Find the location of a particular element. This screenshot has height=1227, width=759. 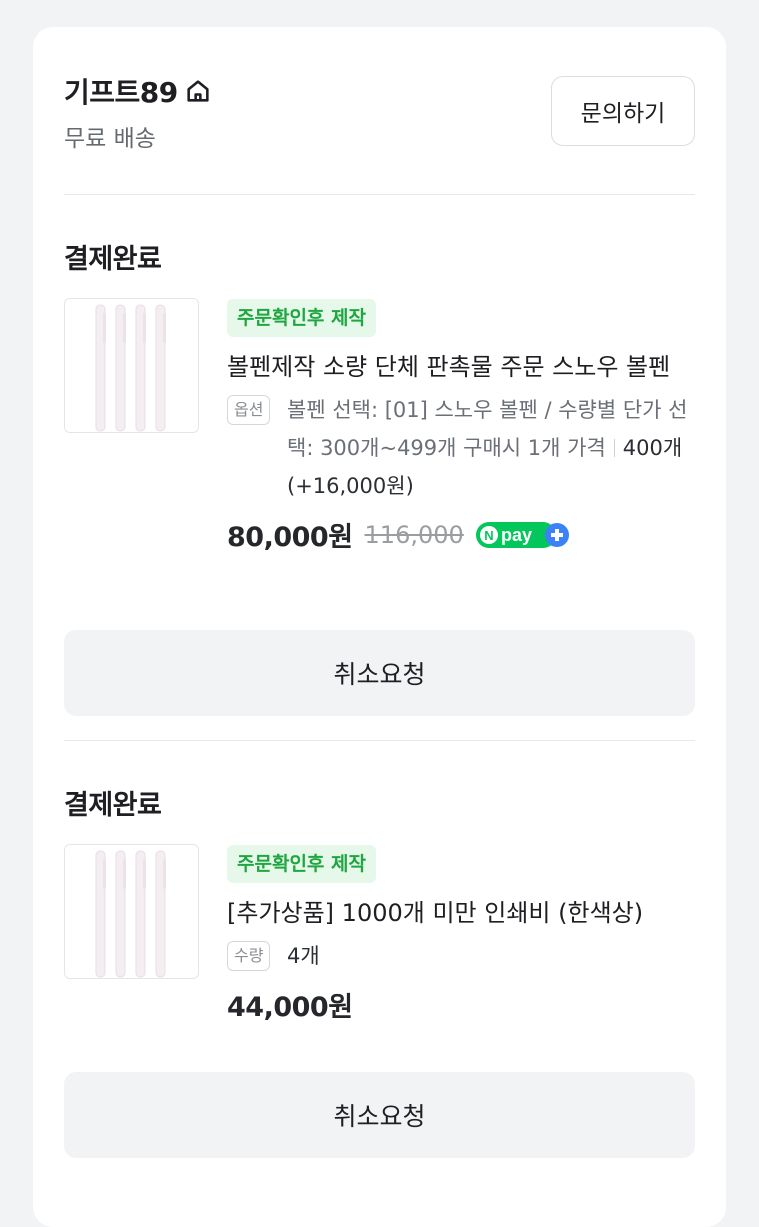

svg-text: N is located at coordinates (488, 535).